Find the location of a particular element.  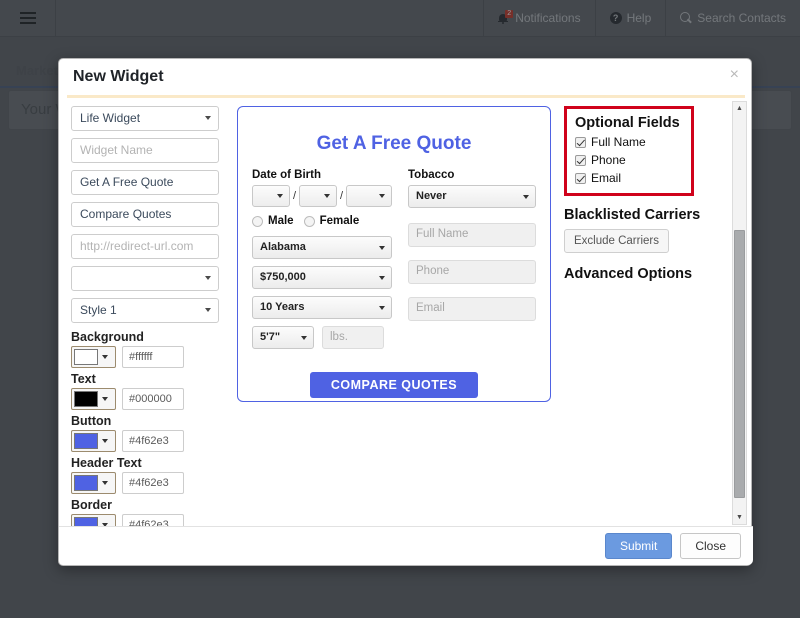

color-picker-button is located at coordinates (93, 441).